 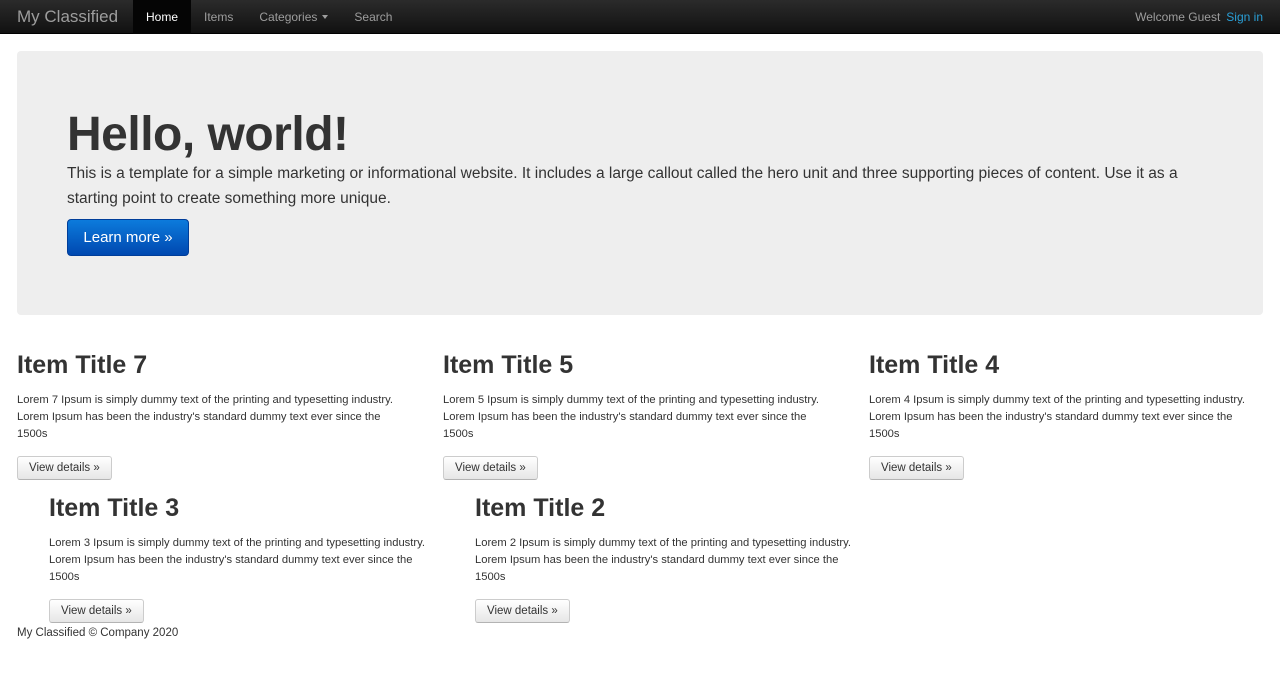 What do you see at coordinates (288, 17) in the screenshot?
I see `nav-item-label: Categories` at bounding box center [288, 17].